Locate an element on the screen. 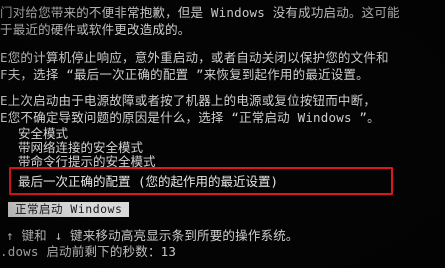 Image resolution: width=445 pixels, height=268 pixels. navigation-hint: ↑ 键和 ↓ 键来移动高亮显示条到所要的操作系统。 is located at coordinates (152, 235).